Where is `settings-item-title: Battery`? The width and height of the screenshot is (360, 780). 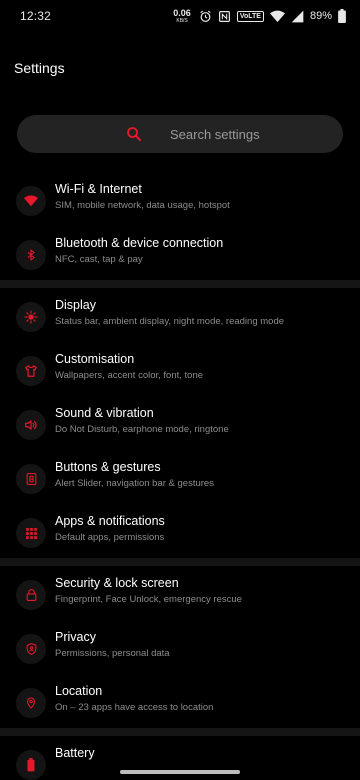
settings-item-title: Battery is located at coordinates (75, 753).